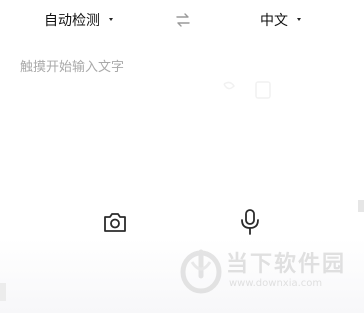 This screenshot has width=364, height=313. I want to click on source-language-selector: 自动检测, so click(78, 20).